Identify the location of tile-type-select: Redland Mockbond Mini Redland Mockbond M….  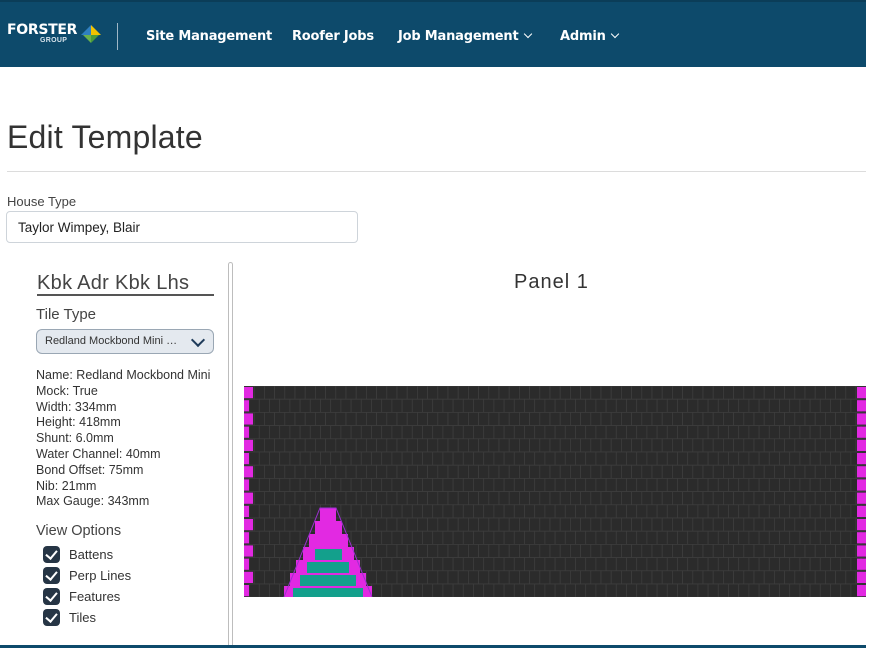
(125, 341).